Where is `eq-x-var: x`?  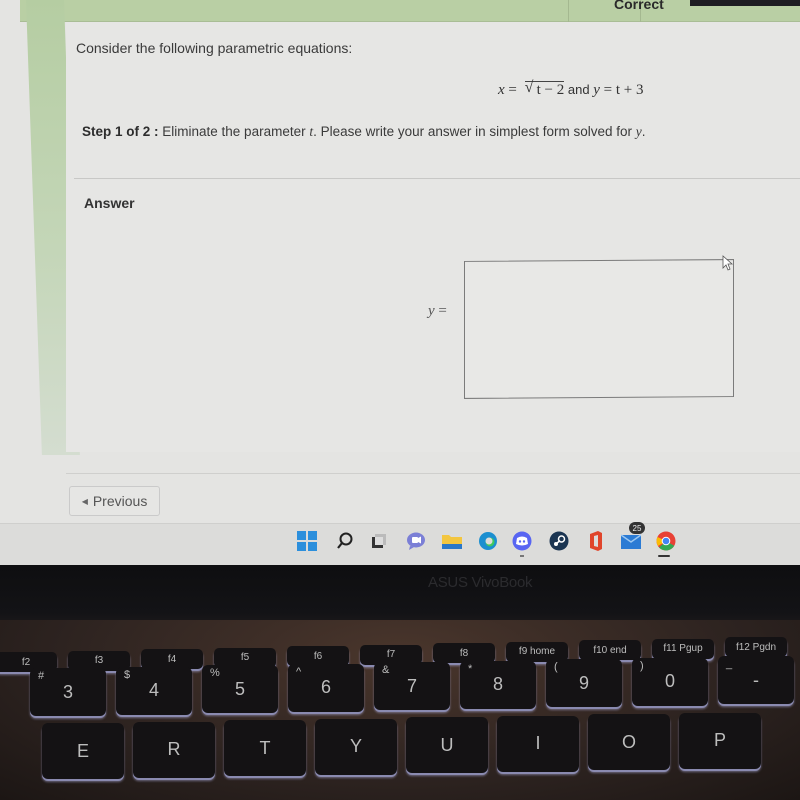 eq-x-var: x is located at coordinates (501, 90).